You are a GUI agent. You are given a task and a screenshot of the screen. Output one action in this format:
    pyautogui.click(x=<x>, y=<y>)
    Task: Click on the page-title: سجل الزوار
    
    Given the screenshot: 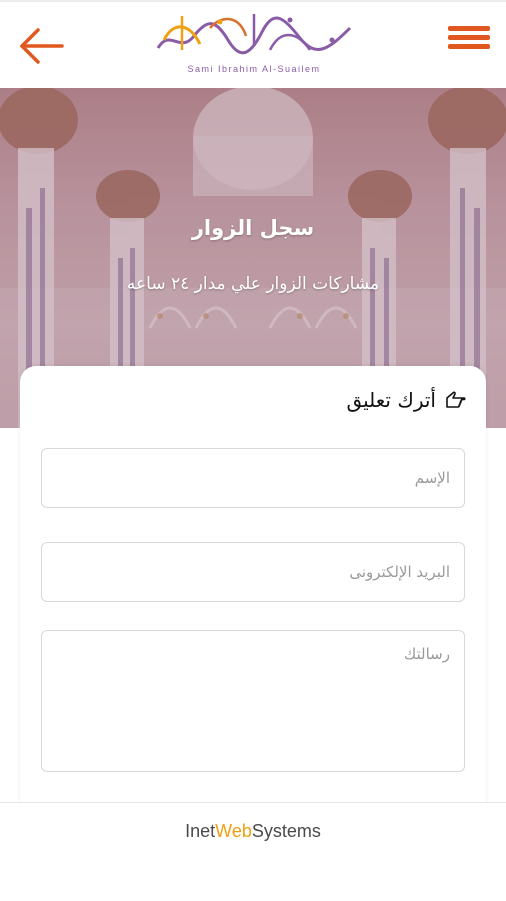 What is the action you would take?
    pyautogui.click(x=253, y=228)
    